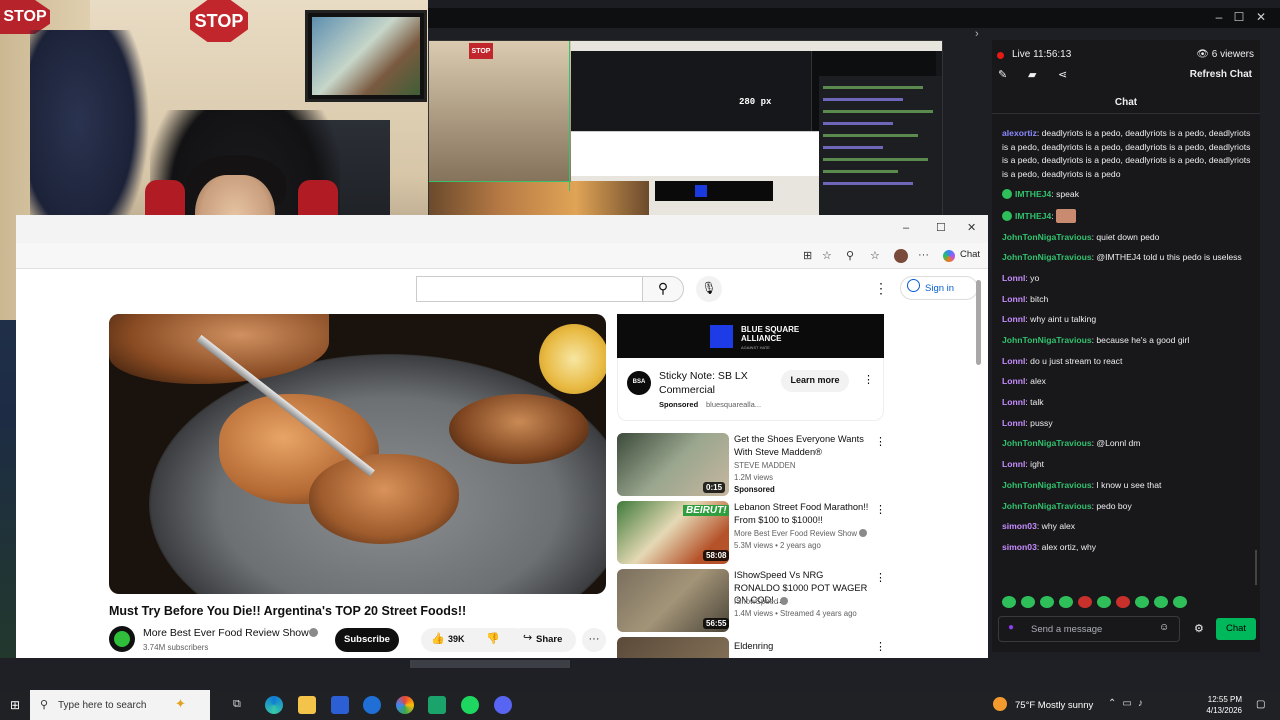  I want to click on channel-name: More Best Ever Food Review Show, so click(226, 633).